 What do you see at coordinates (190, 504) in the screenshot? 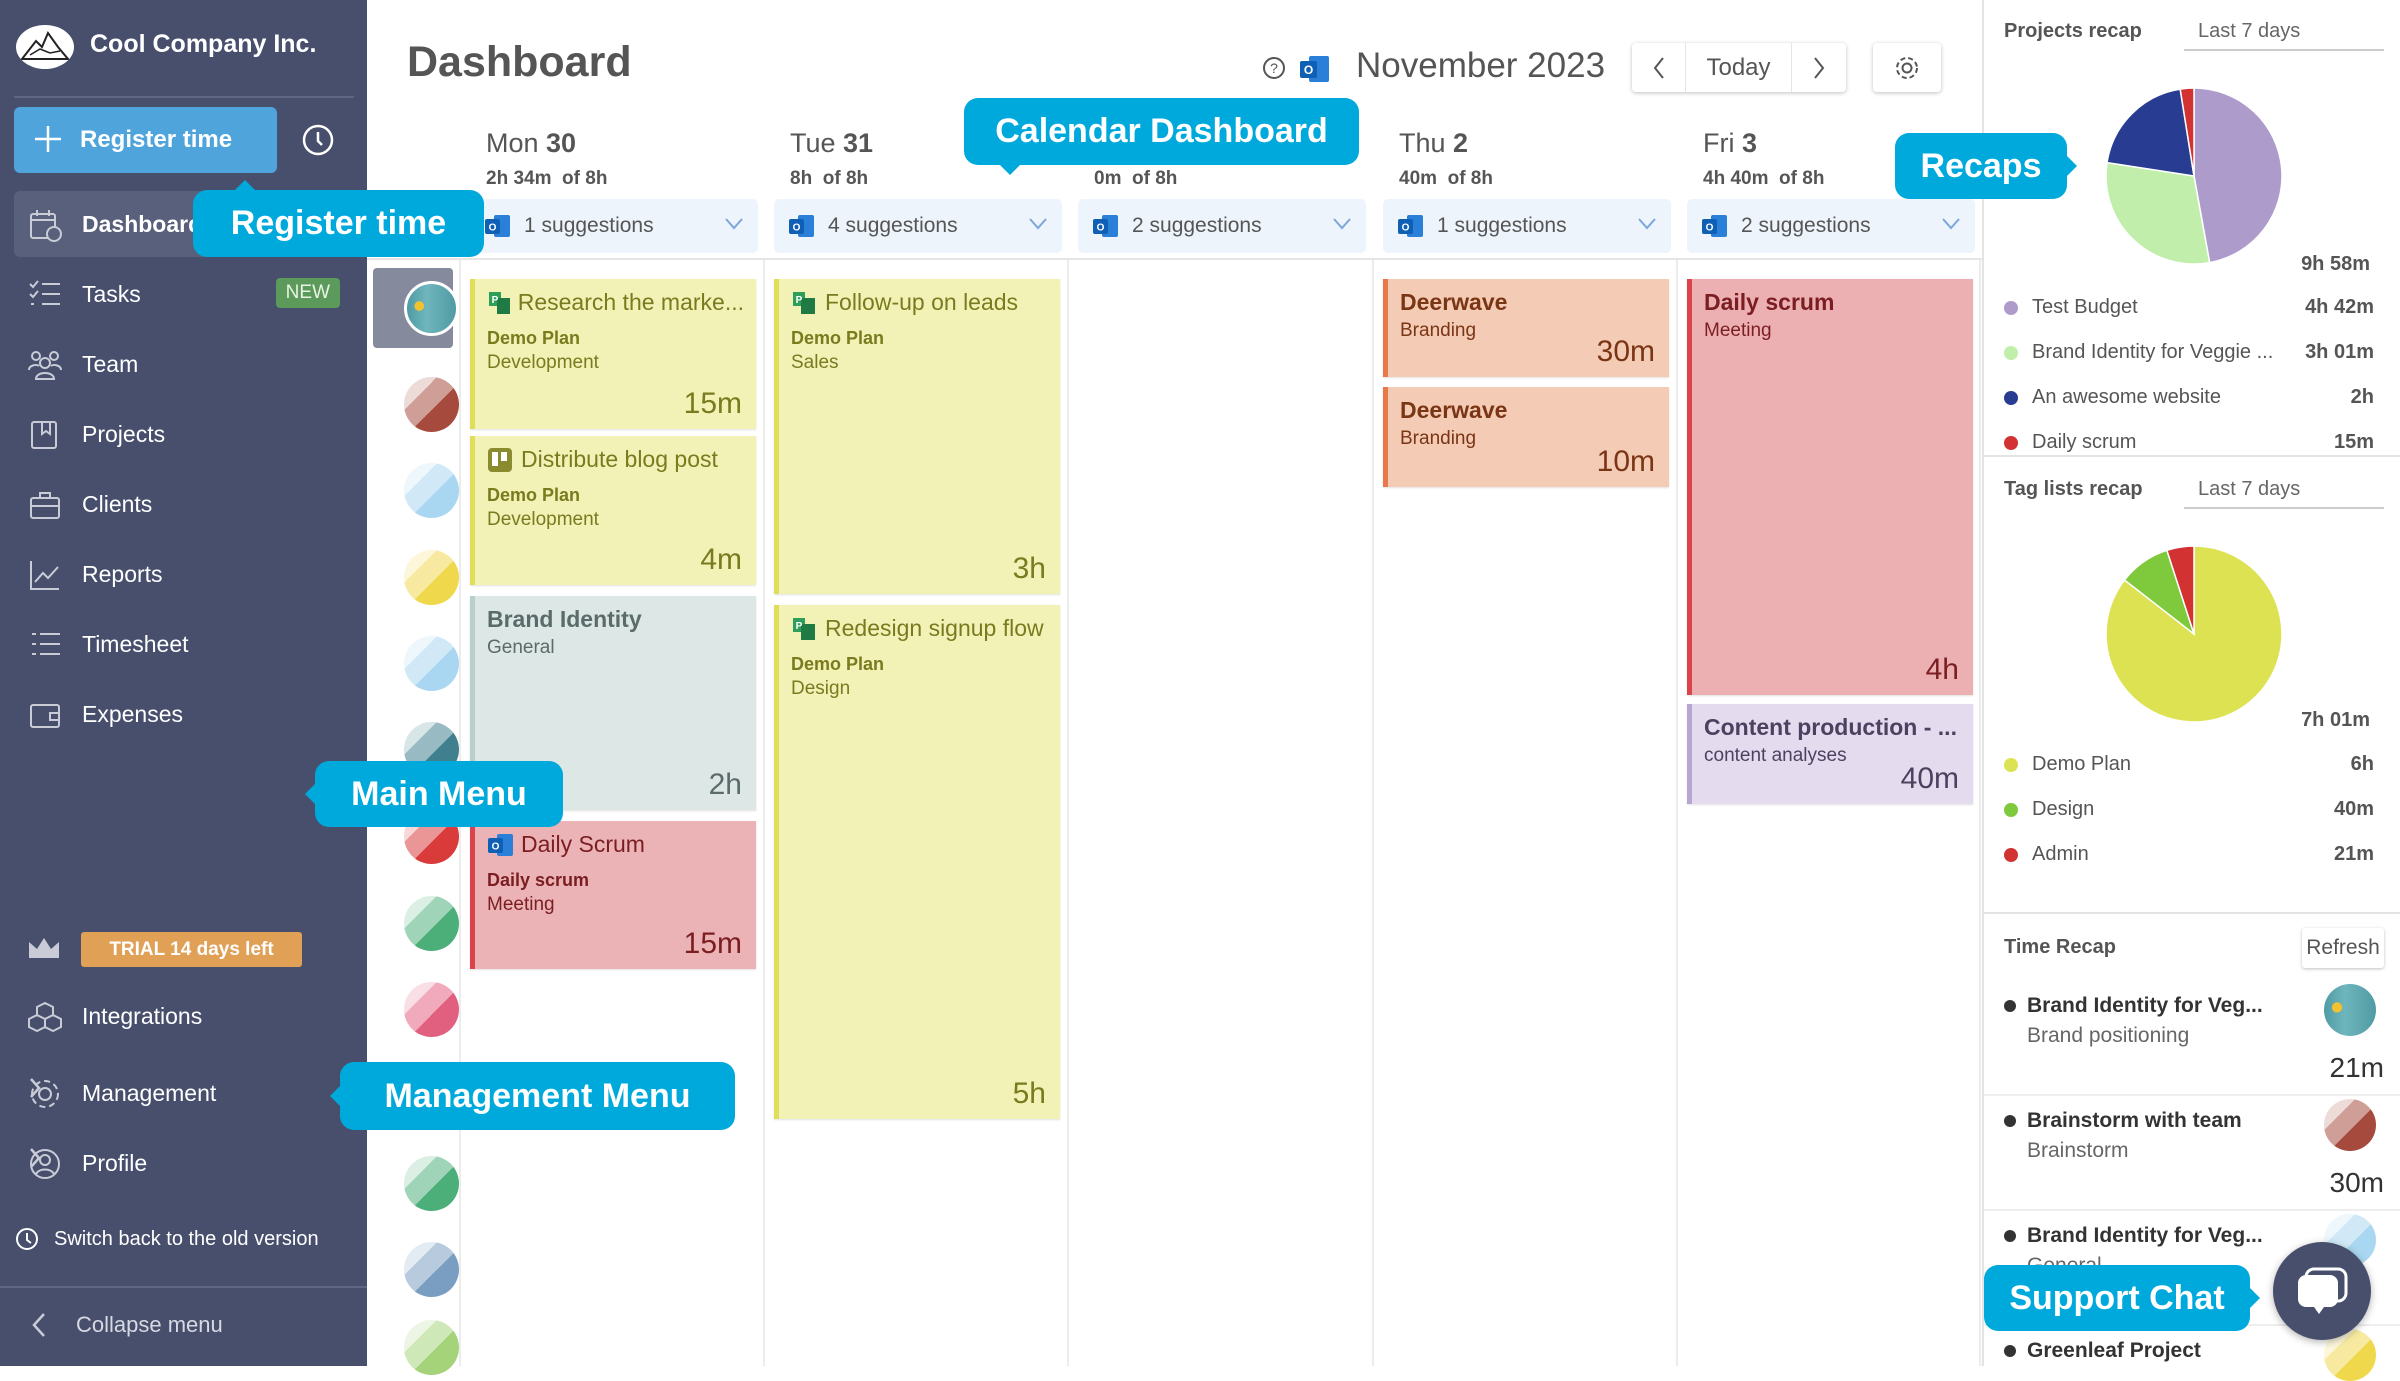
I see `sidebar-item-clients: Clients` at bounding box center [190, 504].